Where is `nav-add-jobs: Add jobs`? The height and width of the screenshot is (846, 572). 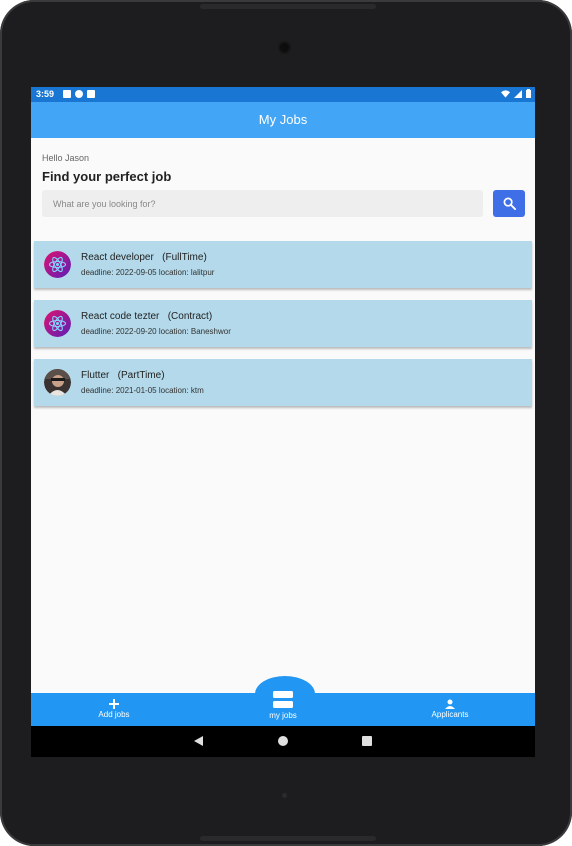 nav-add-jobs: Add jobs is located at coordinates (114, 709).